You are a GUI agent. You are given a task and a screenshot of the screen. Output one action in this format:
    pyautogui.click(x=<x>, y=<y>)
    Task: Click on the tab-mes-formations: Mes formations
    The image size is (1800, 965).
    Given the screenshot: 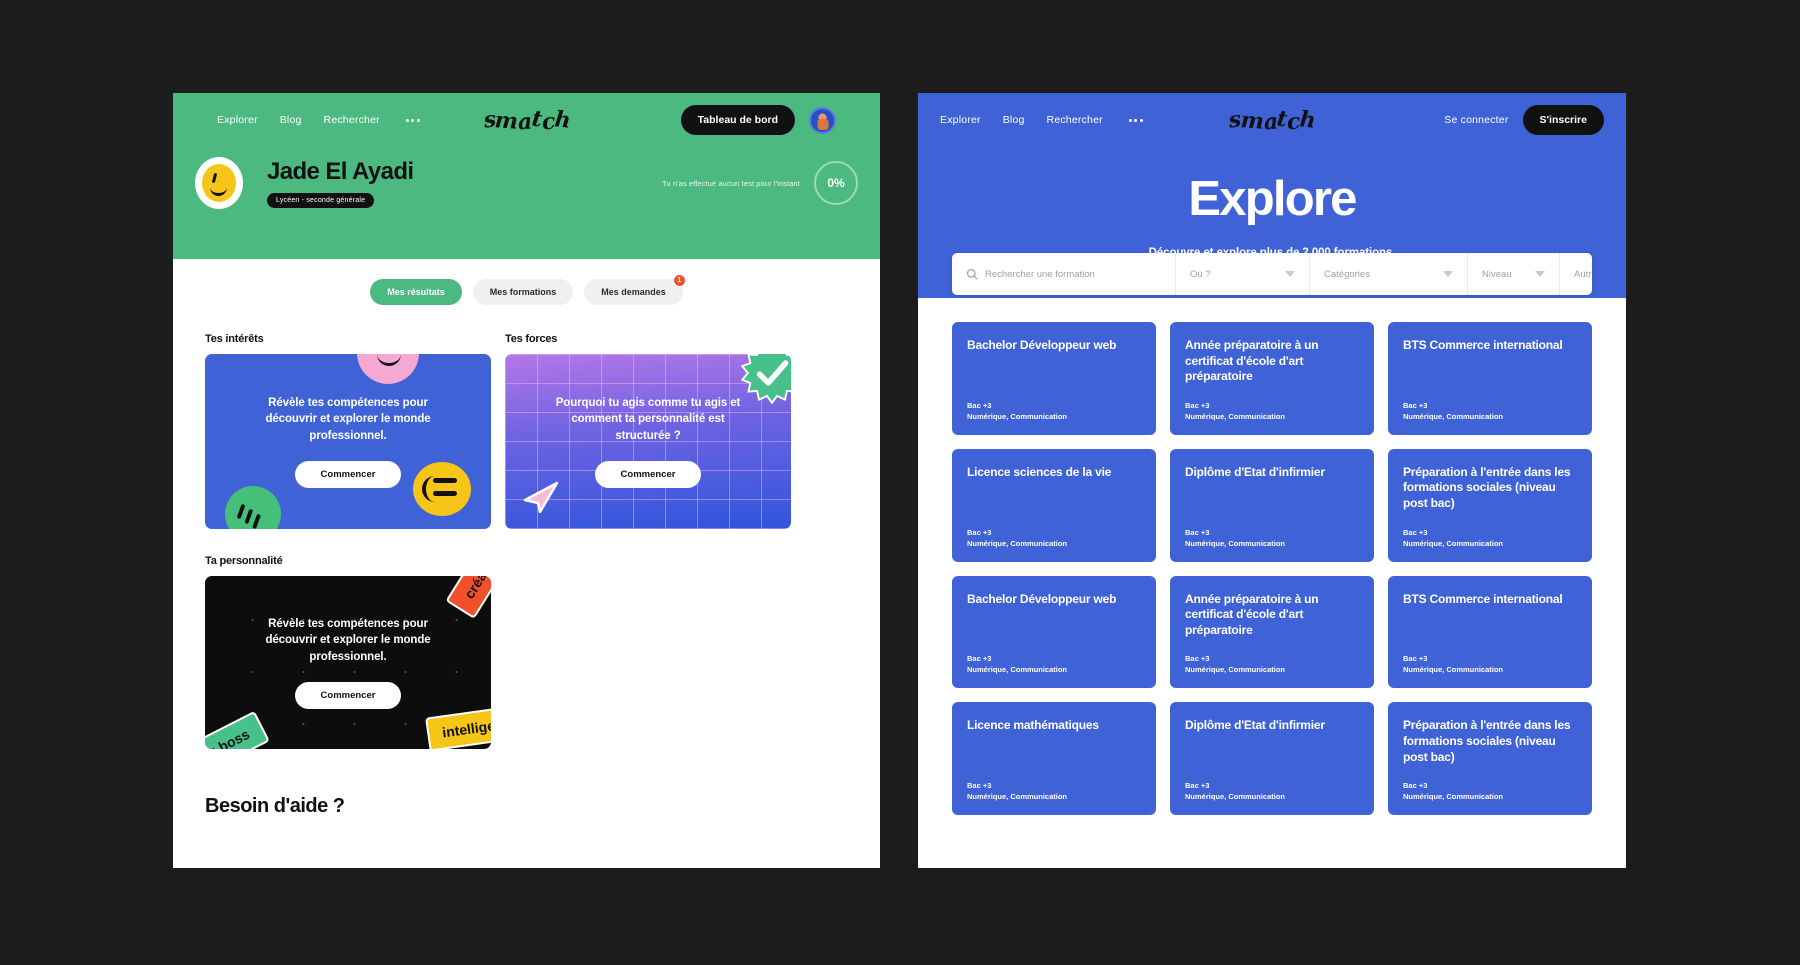 What is the action you would take?
    pyautogui.click(x=523, y=292)
    